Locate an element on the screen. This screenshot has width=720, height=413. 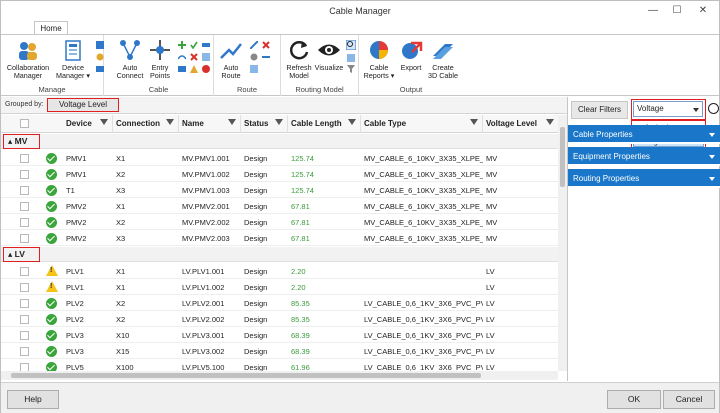
list-small-icon is located at coordinates (100, 69).